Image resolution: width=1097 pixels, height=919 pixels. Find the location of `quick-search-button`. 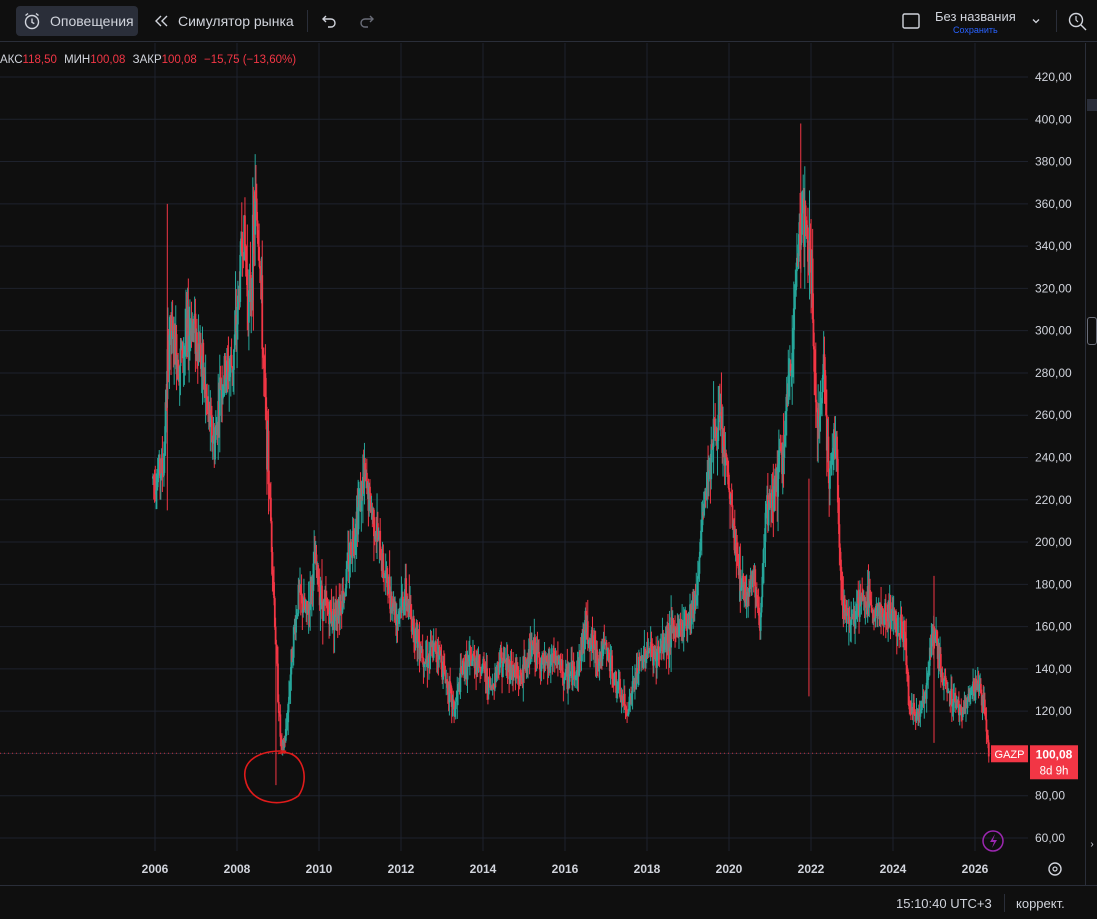

quick-search-button is located at coordinates (1077, 21).